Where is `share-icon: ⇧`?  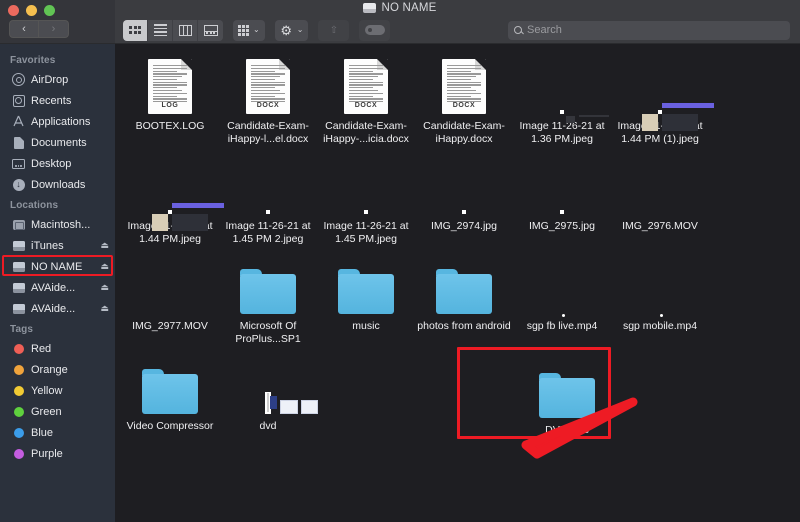 share-icon: ⇧ is located at coordinates (334, 30).